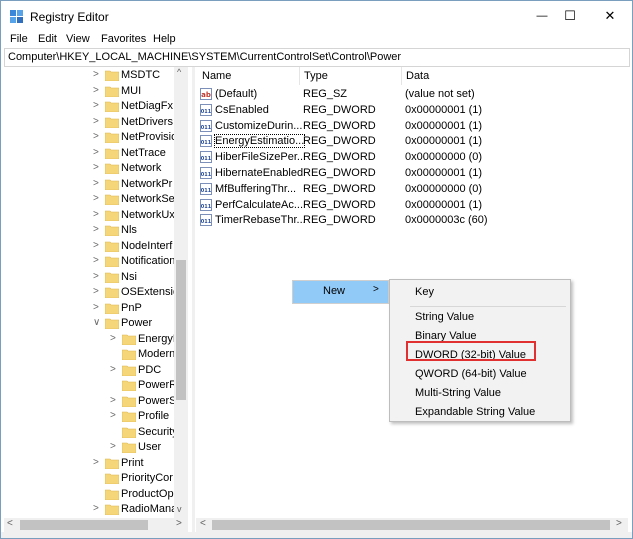 The image size is (633, 539). What do you see at coordinates (98, 323) in the screenshot?
I see `collapse-arrow-icon: ∨` at bounding box center [98, 323].